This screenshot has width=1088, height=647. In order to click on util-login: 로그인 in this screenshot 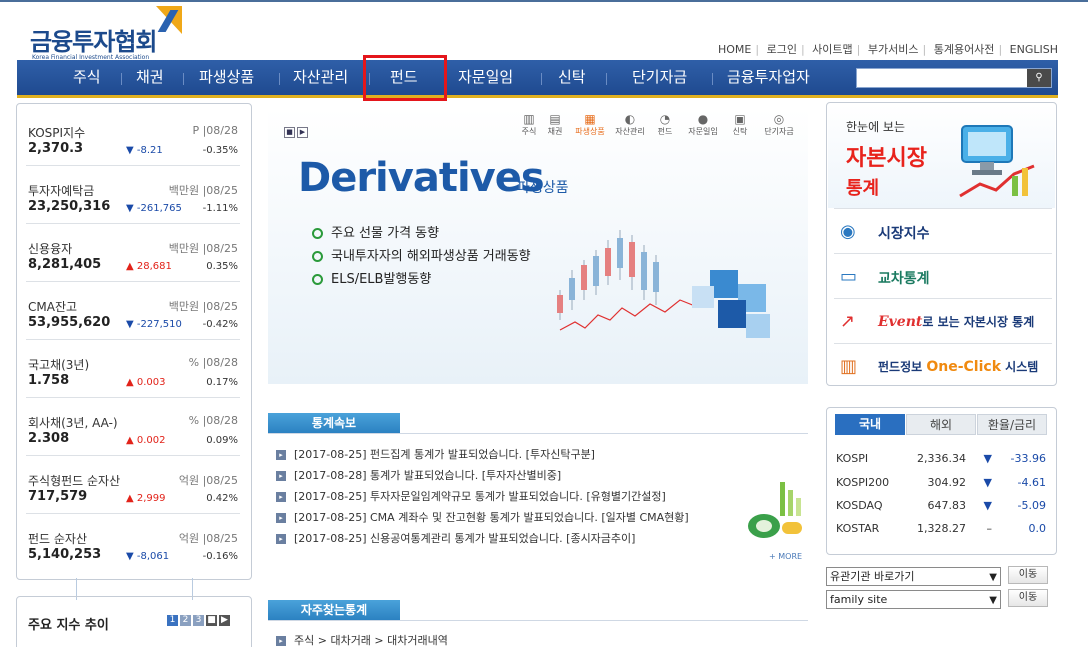, I will do `click(782, 49)`.